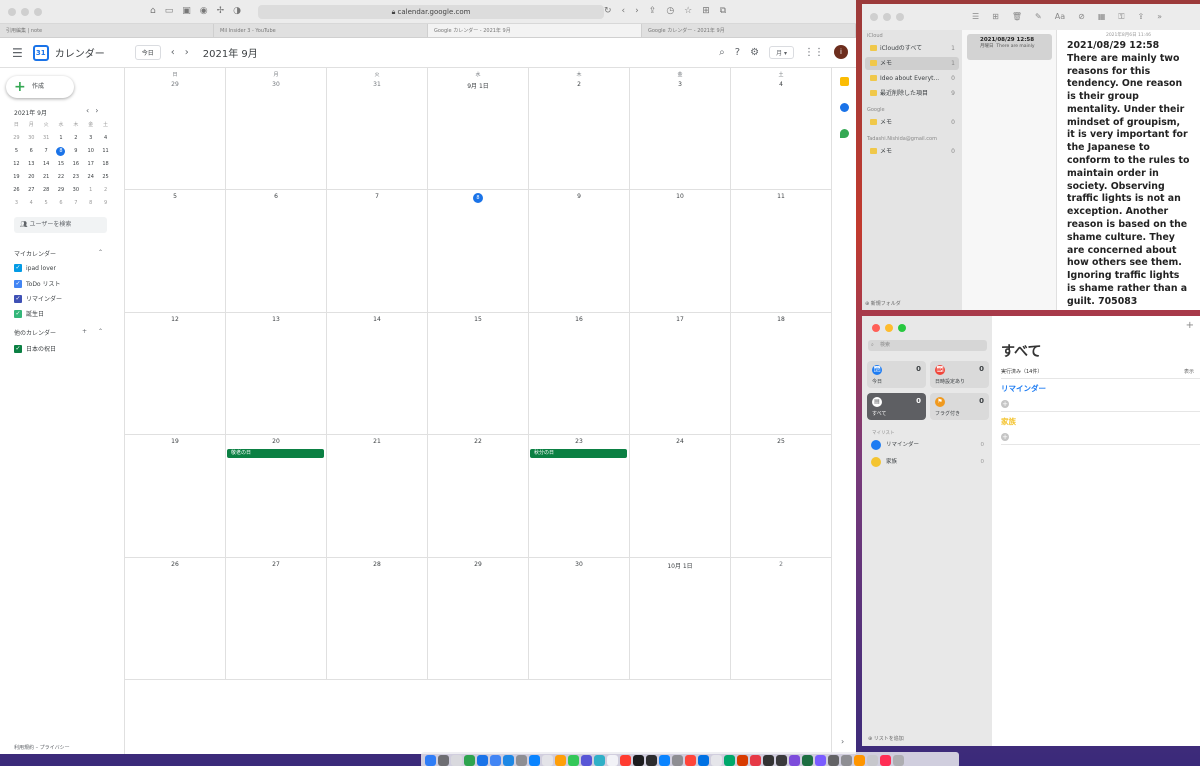  What do you see at coordinates (46, 164) in the screenshot?
I see `mini-calendar-day: 14` at bounding box center [46, 164].